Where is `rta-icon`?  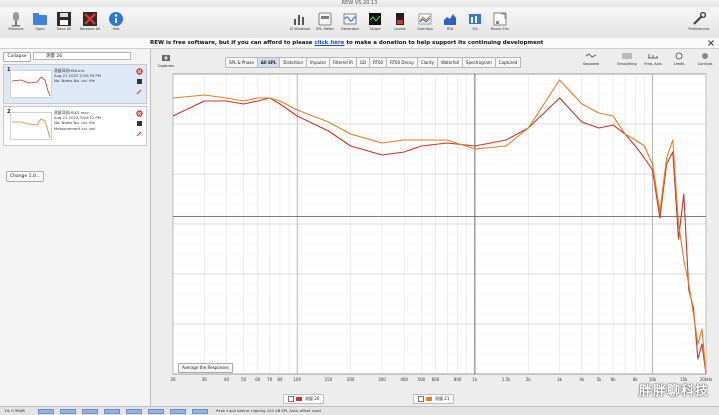 rta-icon is located at coordinates (450, 19).